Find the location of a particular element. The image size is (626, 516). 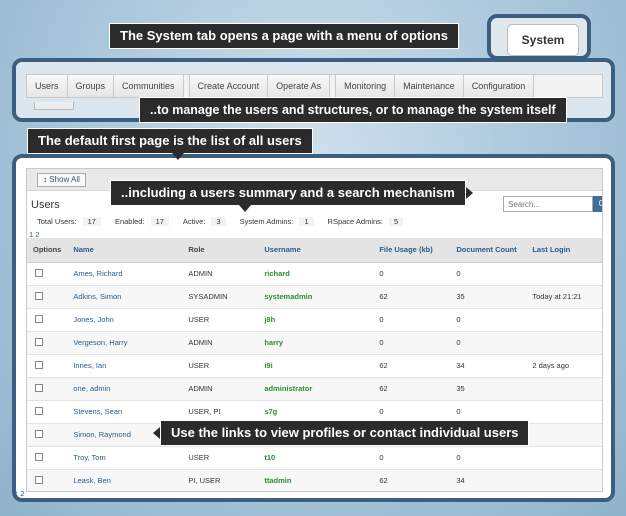

user-username-link: j8h is located at coordinates (316, 320).